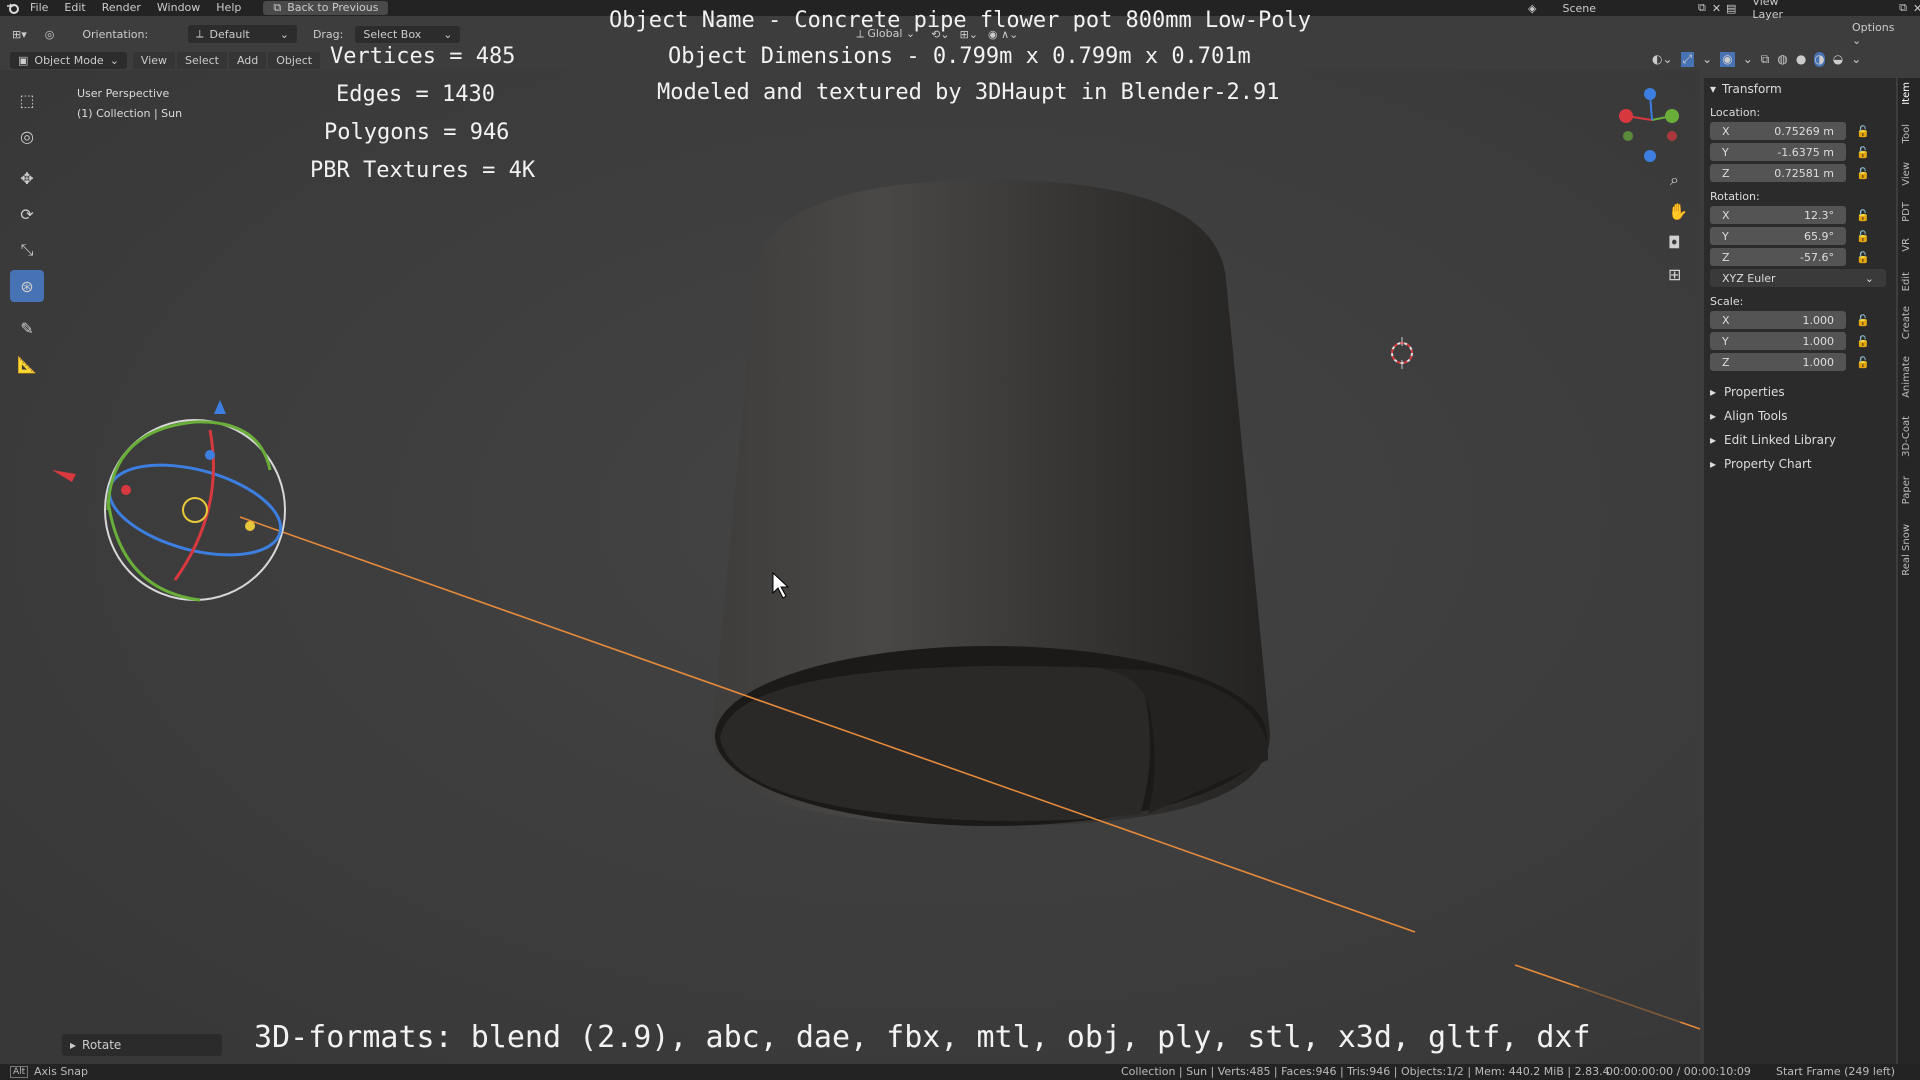 The image size is (1920, 1080). I want to click on edit-linked-library-section: ▸ Edit Linked Library, so click(1803, 440).